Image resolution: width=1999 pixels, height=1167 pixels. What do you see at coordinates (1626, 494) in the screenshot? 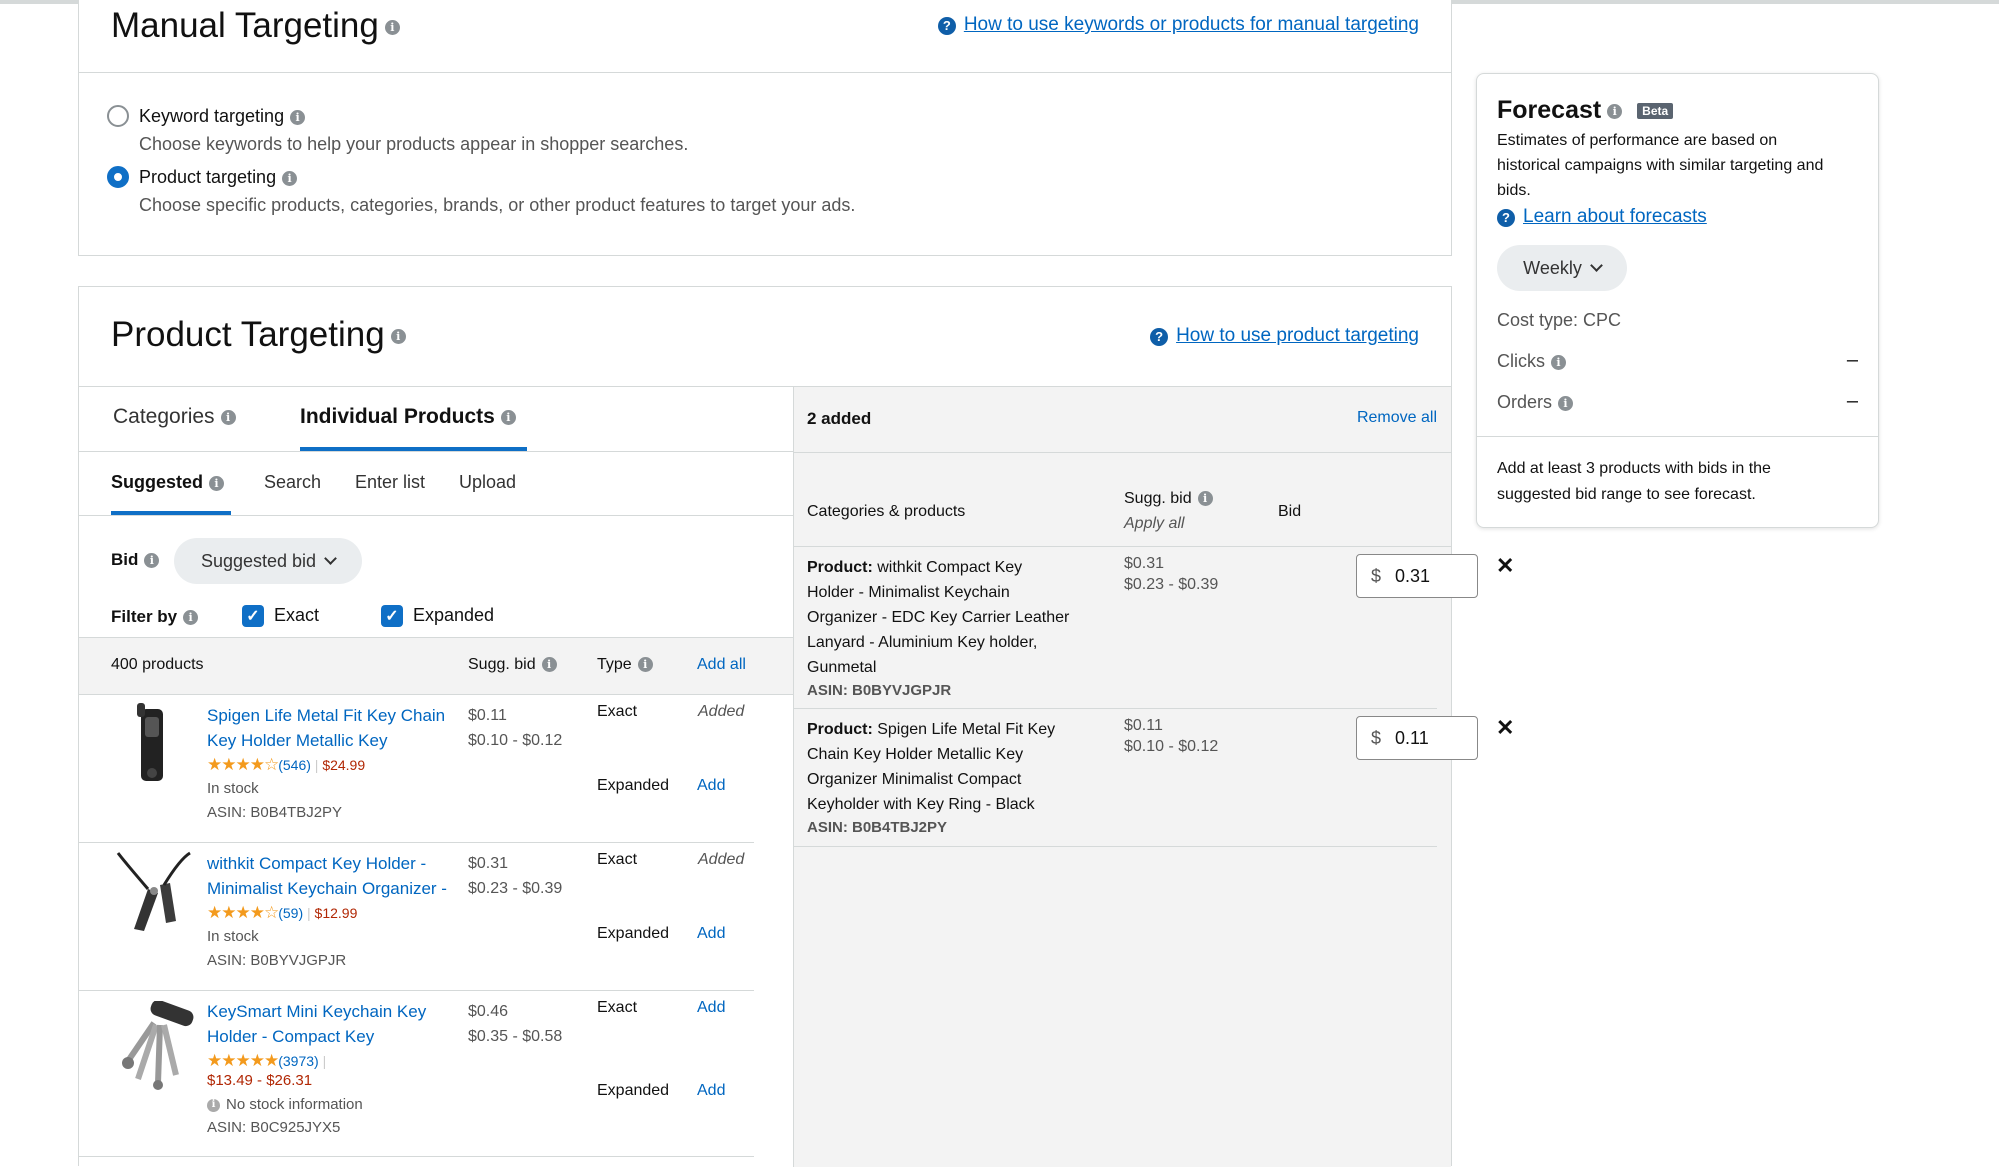
I see `forecast-note-line: suggested bid range to see forecast.` at bounding box center [1626, 494].